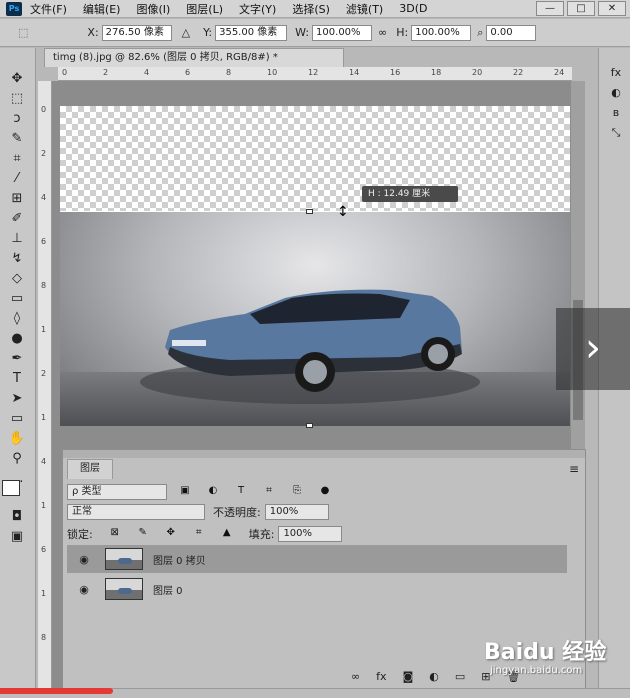 The width and height of the screenshot is (630, 698). Describe the element at coordinates (17, 179) in the screenshot. I see `eyedropper-tool-icon: ⁄` at that location.